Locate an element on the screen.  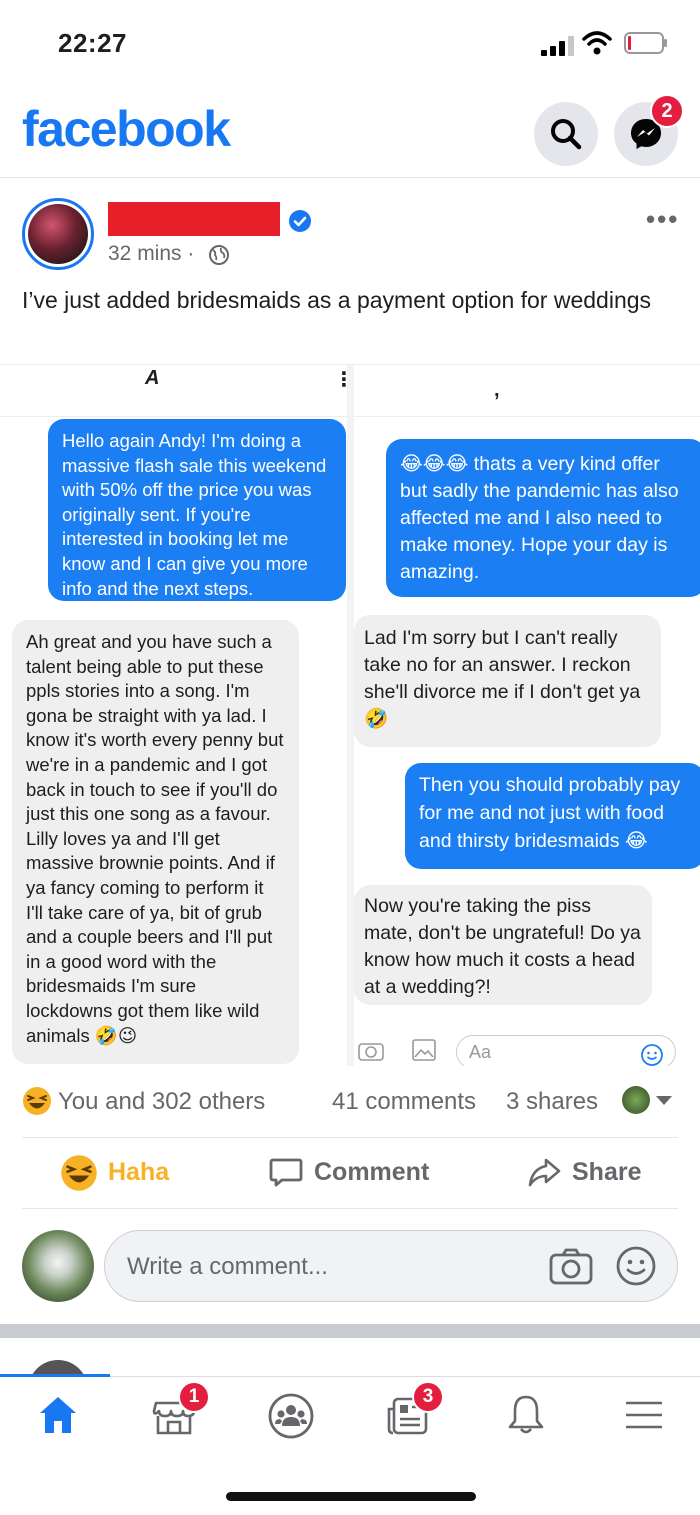
more-options-icon: ••• is located at coordinates (662, 219).